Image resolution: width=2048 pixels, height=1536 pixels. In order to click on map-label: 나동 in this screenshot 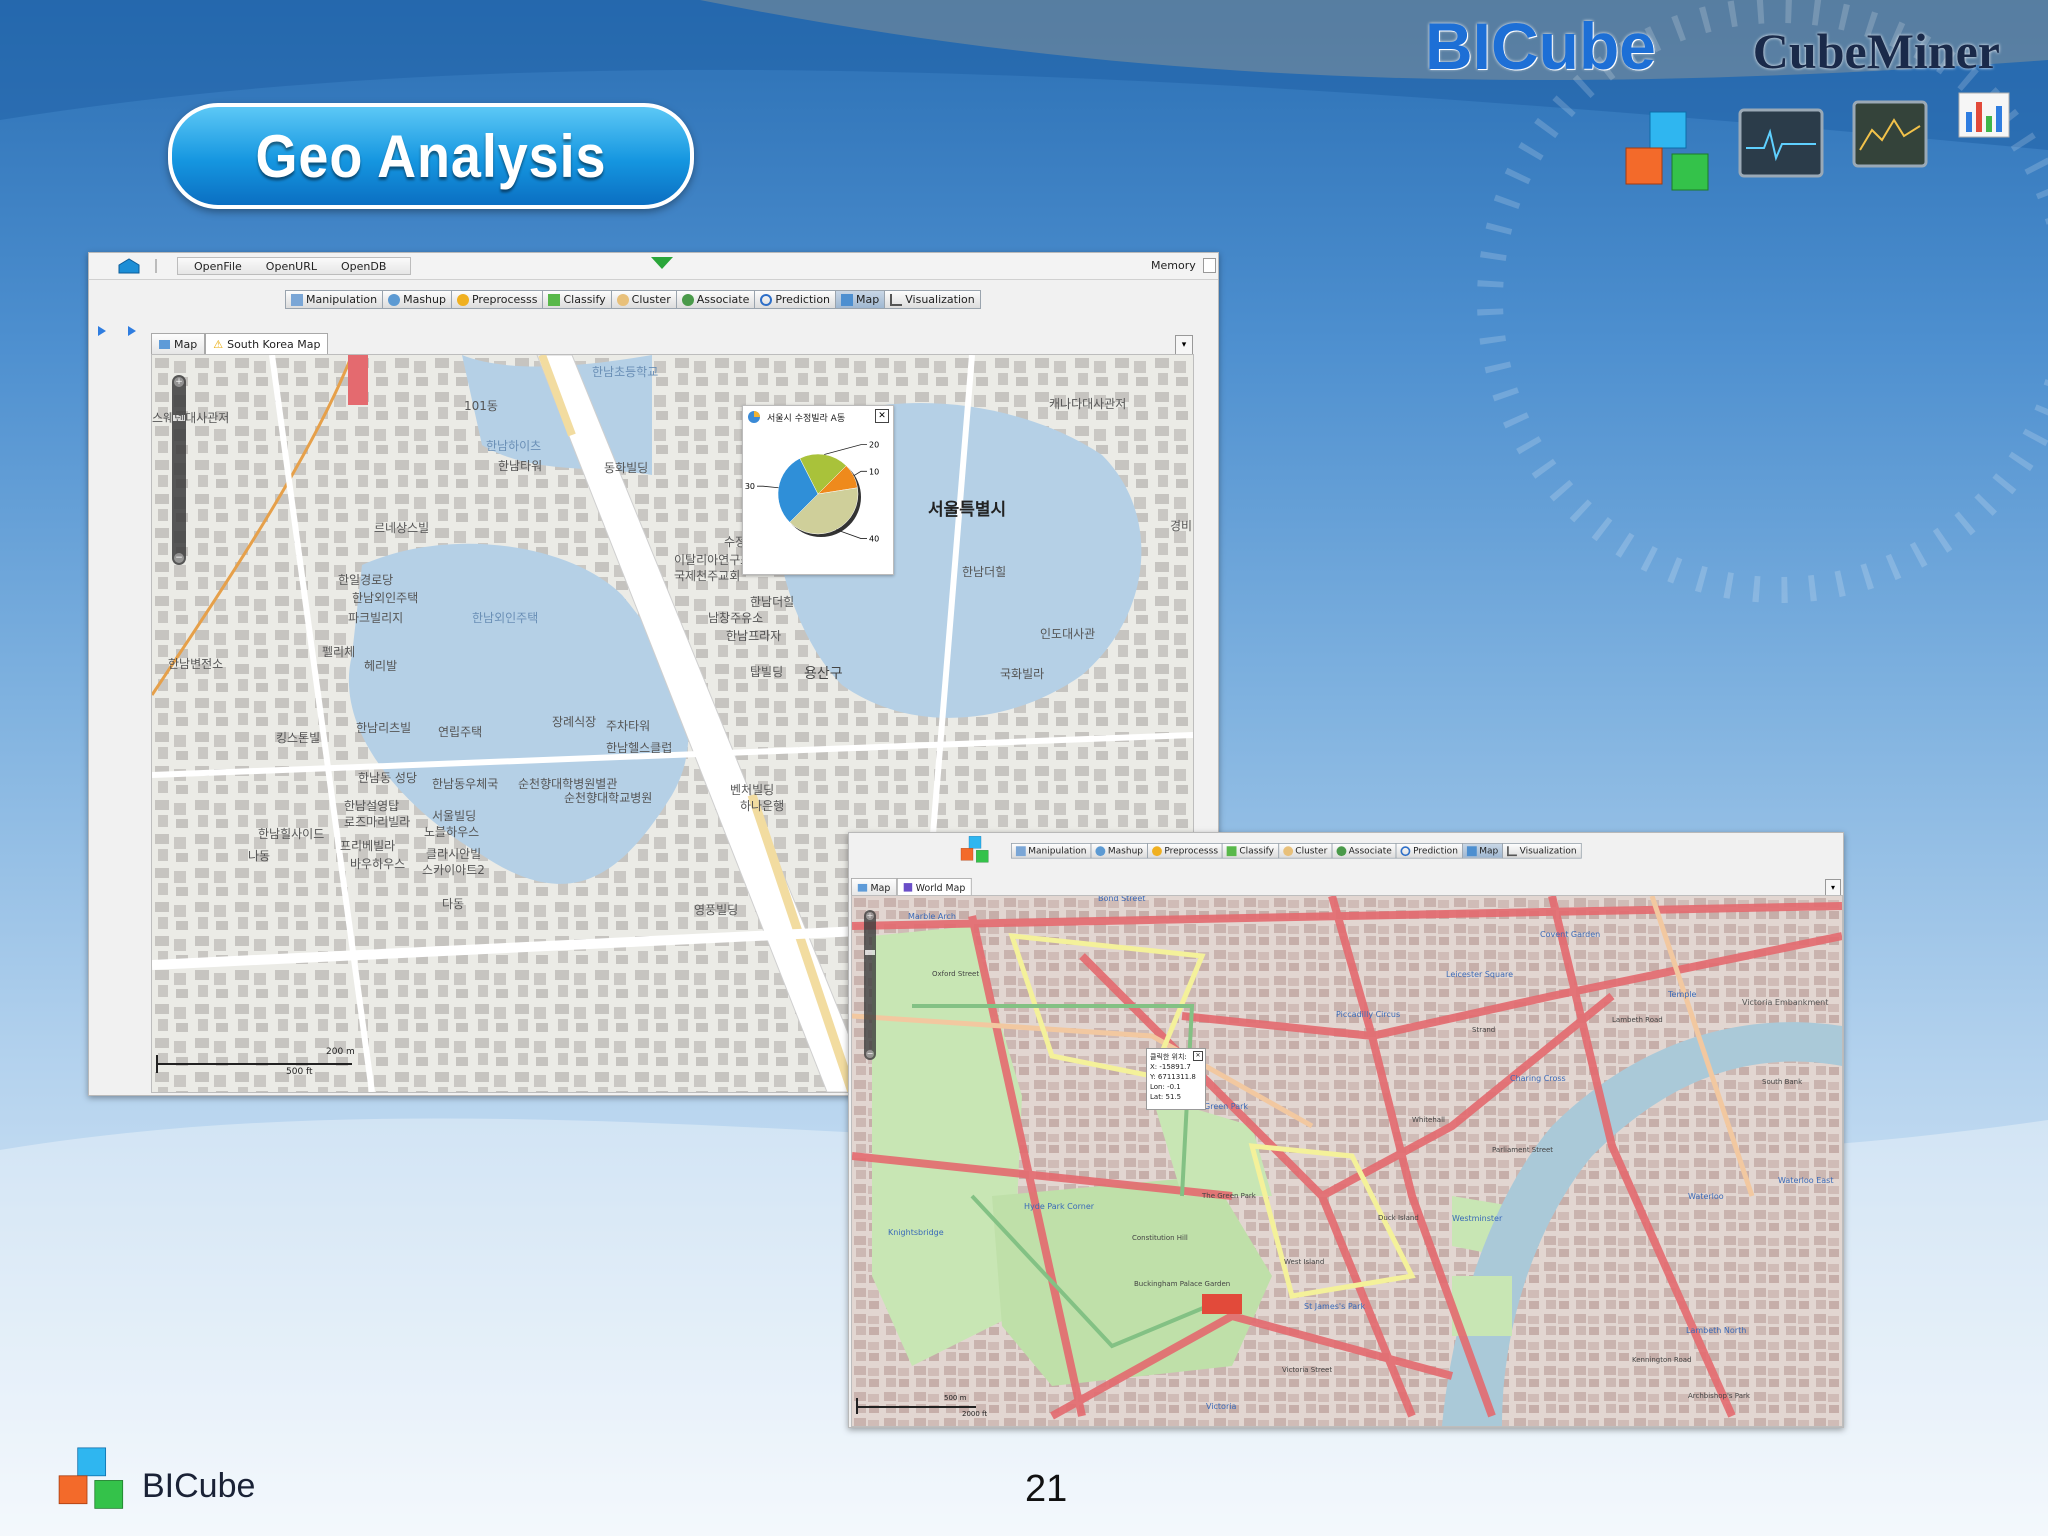, I will do `click(259, 856)`.